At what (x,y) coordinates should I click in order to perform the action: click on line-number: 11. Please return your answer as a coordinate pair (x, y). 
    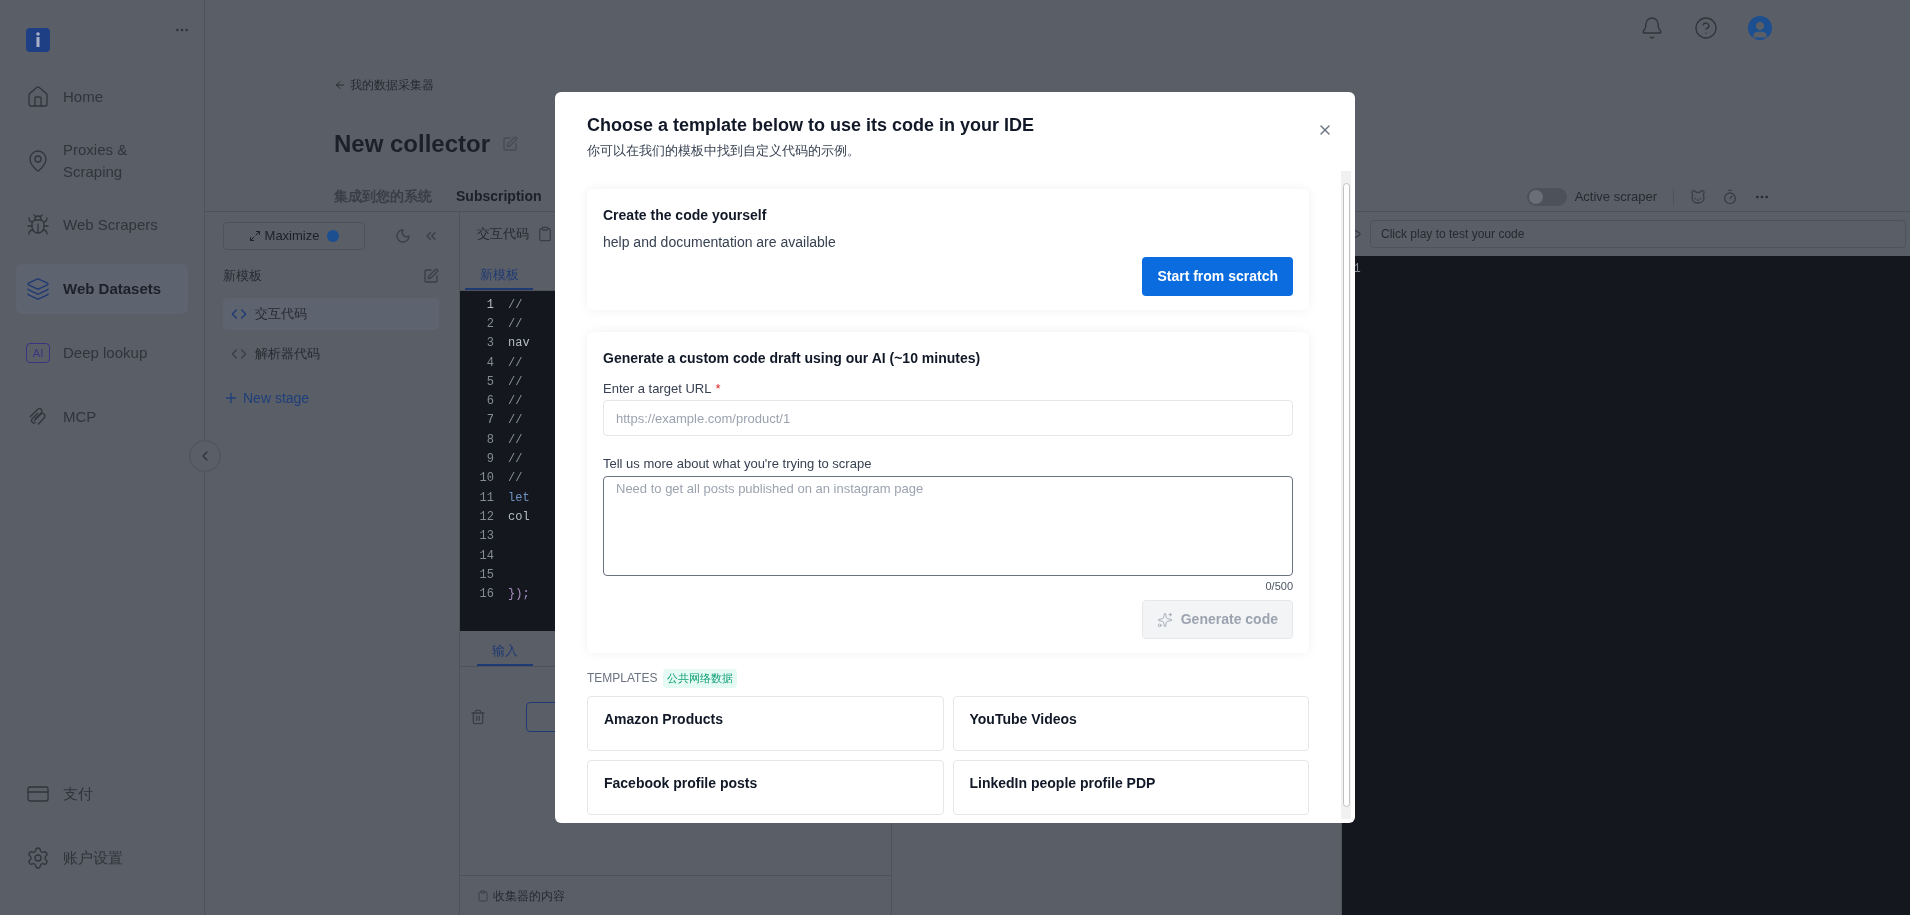
    Looking at the image, I should click on (486, 498).